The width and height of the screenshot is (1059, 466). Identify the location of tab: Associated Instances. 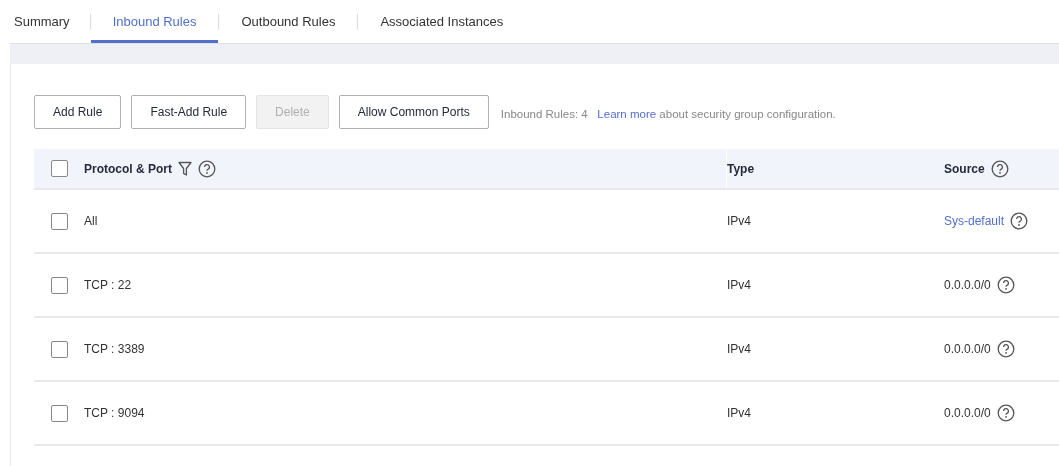
(442, 21).